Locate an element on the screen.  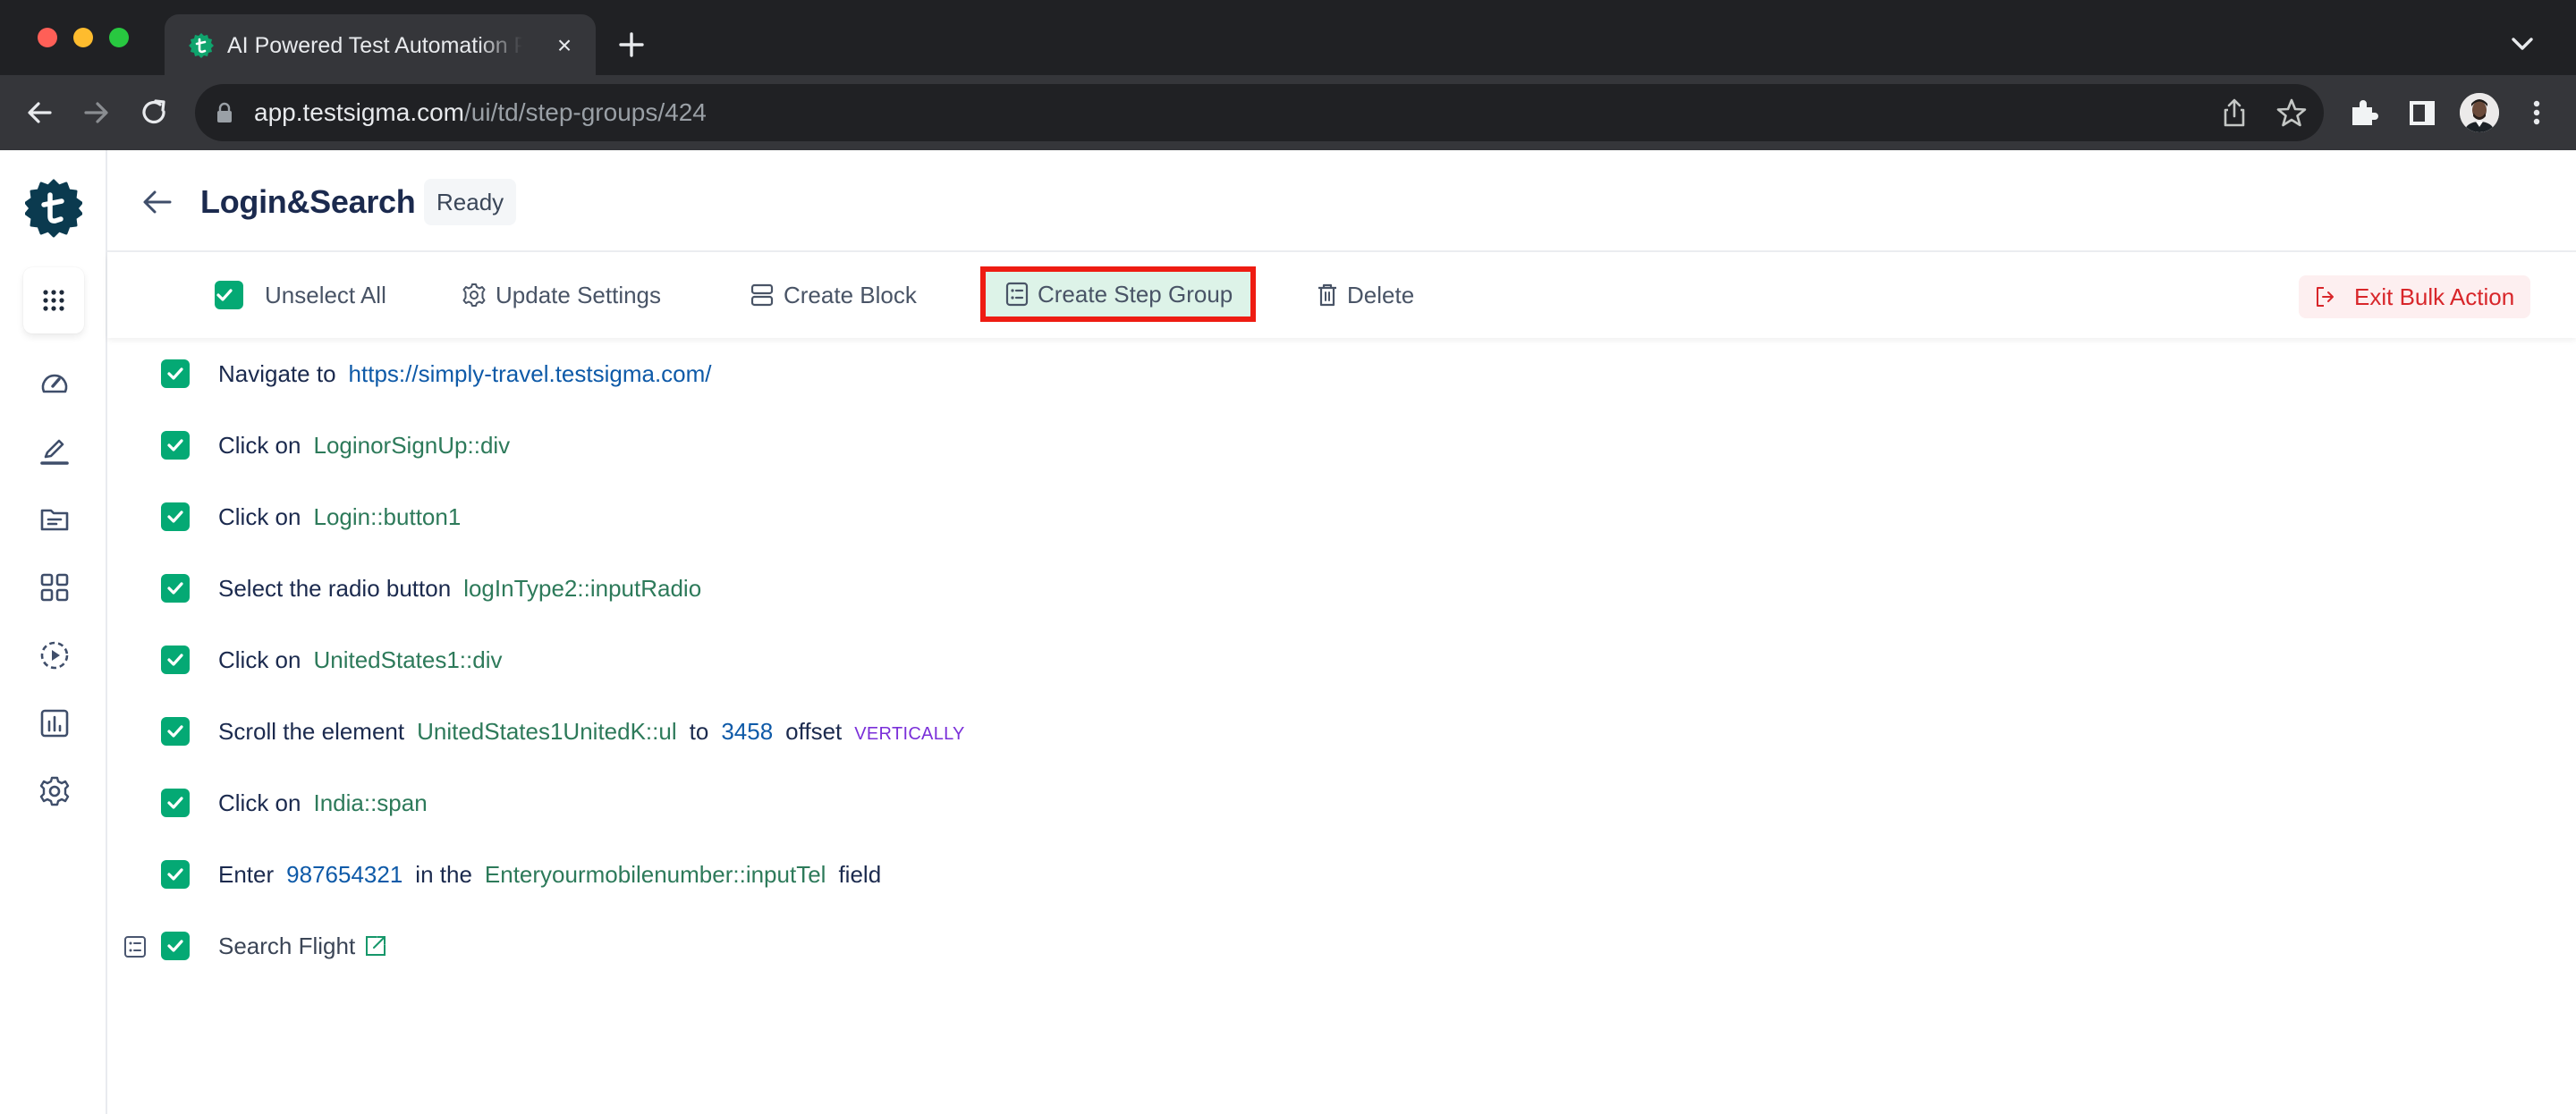
step-description: Click on India::span is located at coordinates (323, 802).